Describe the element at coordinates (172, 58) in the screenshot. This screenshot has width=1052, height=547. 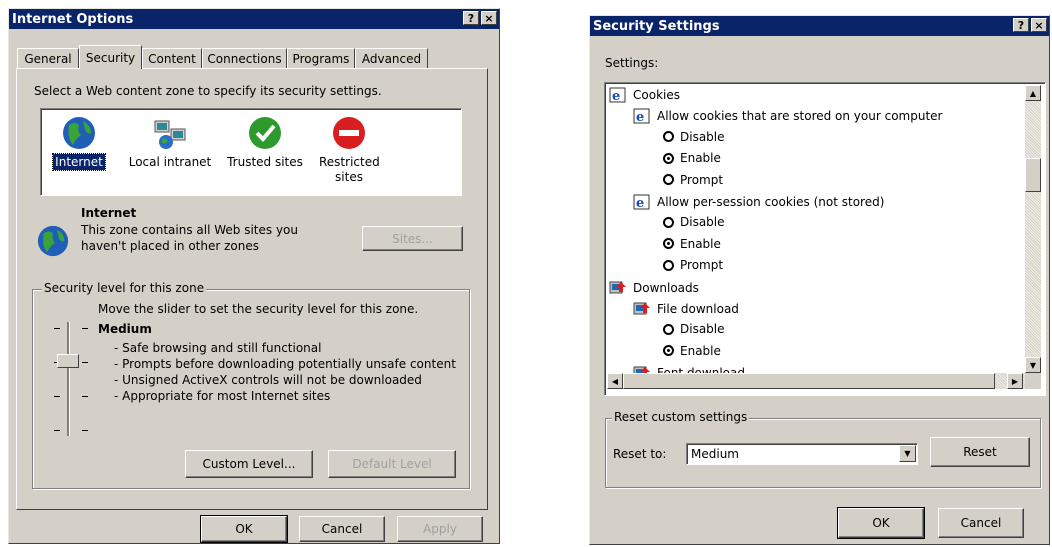
I see `tab-content: Content` at that location.